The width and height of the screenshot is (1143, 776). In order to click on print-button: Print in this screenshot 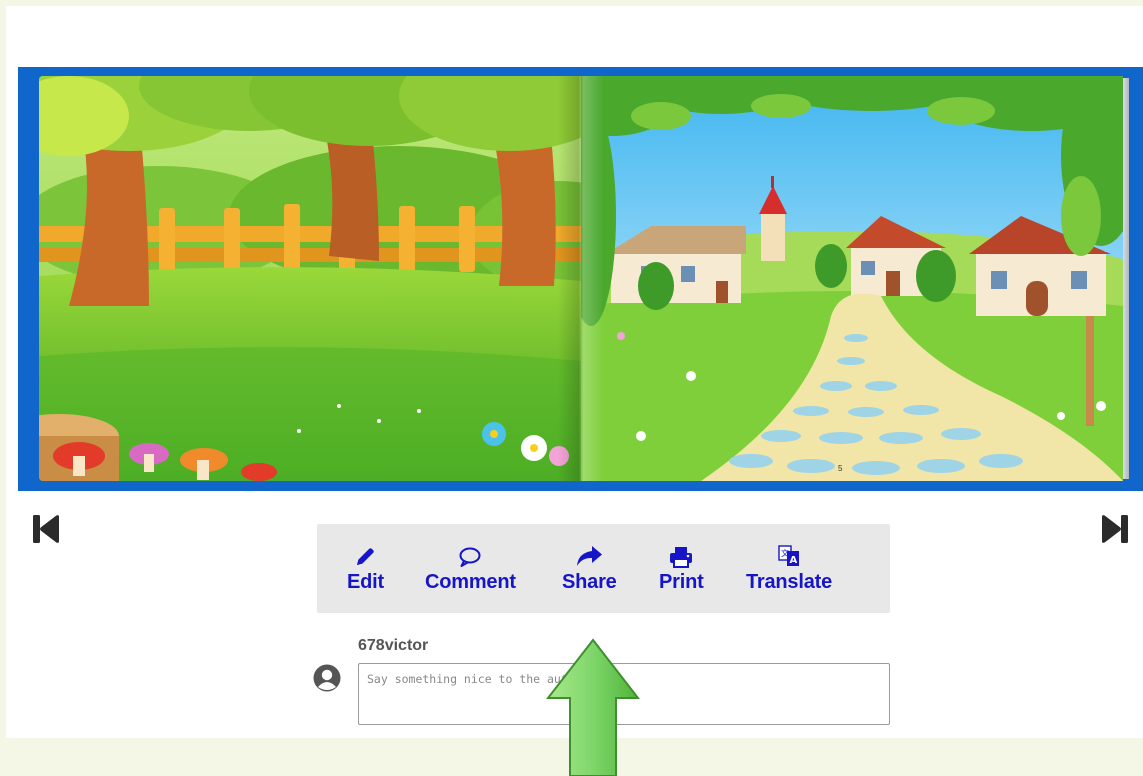, I will do `click(681, 568)`.